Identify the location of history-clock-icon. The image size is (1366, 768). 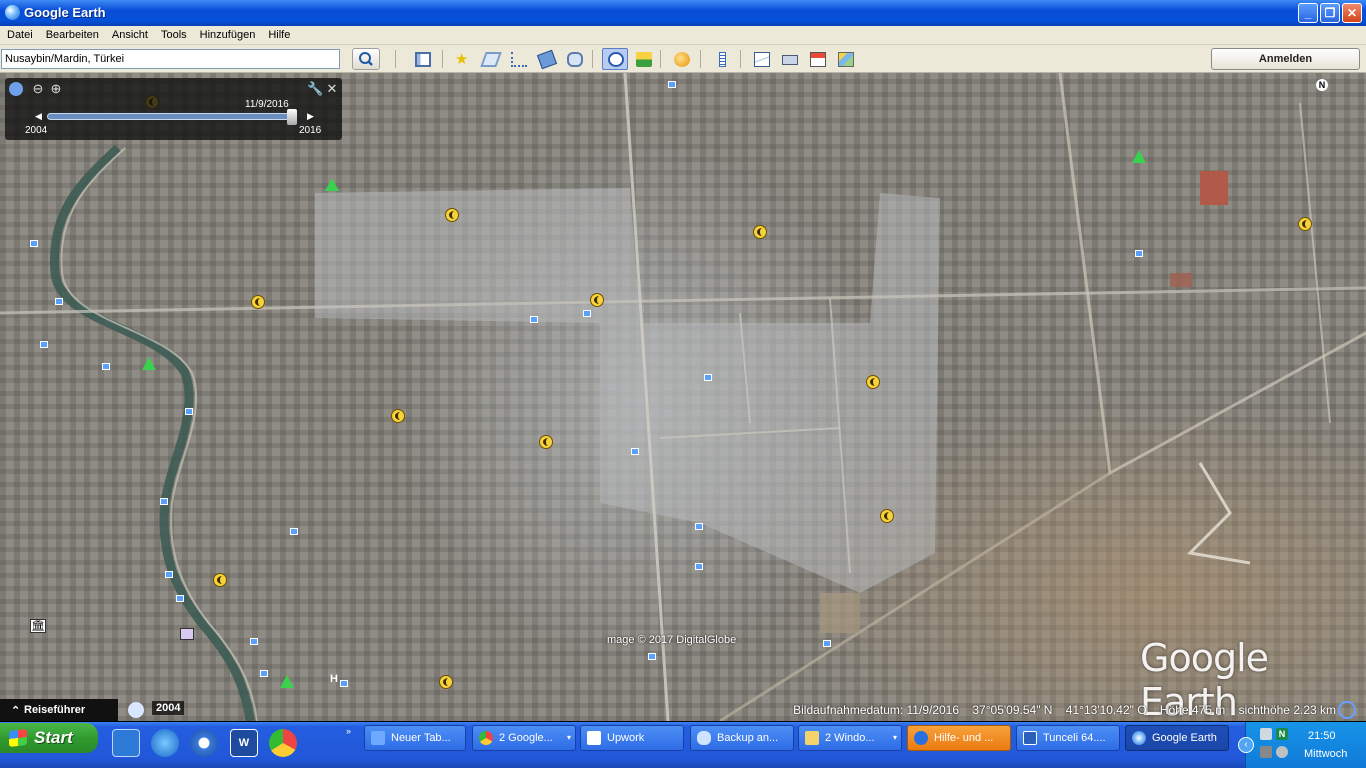
(136, 710).